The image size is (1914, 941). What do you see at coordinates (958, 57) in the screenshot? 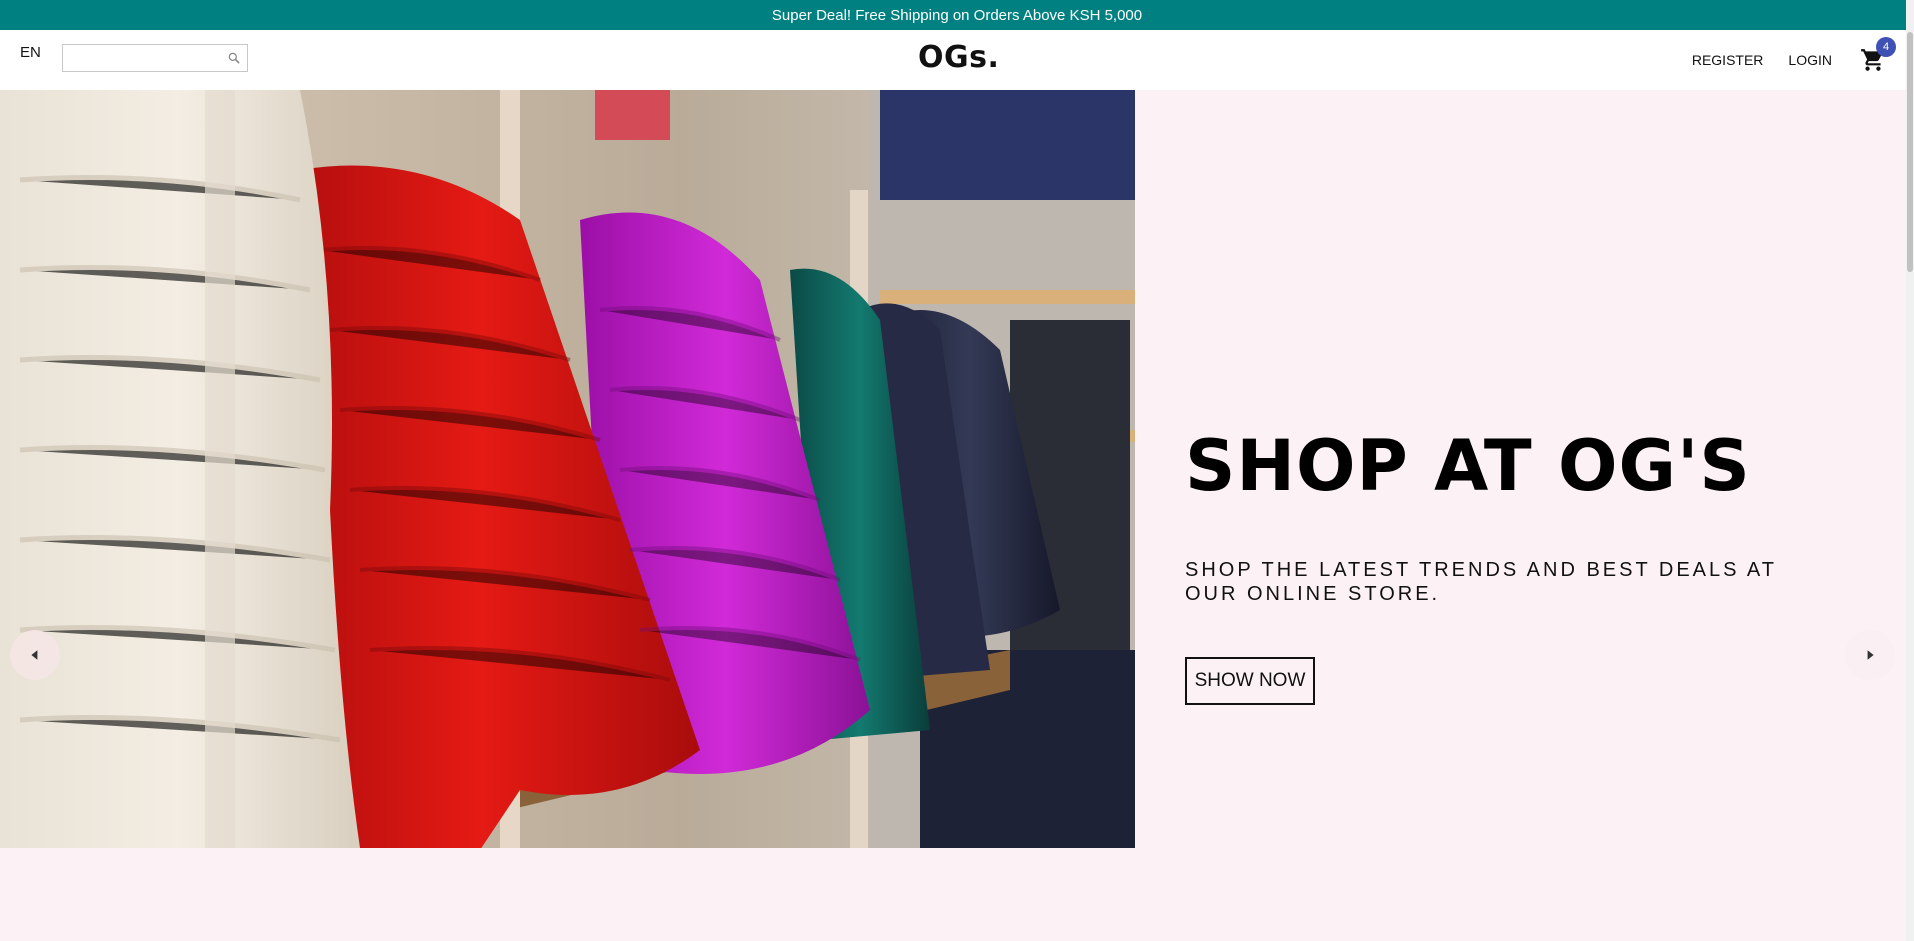
I see `brand-logo: OGs.` at bounding box center [958, 57].